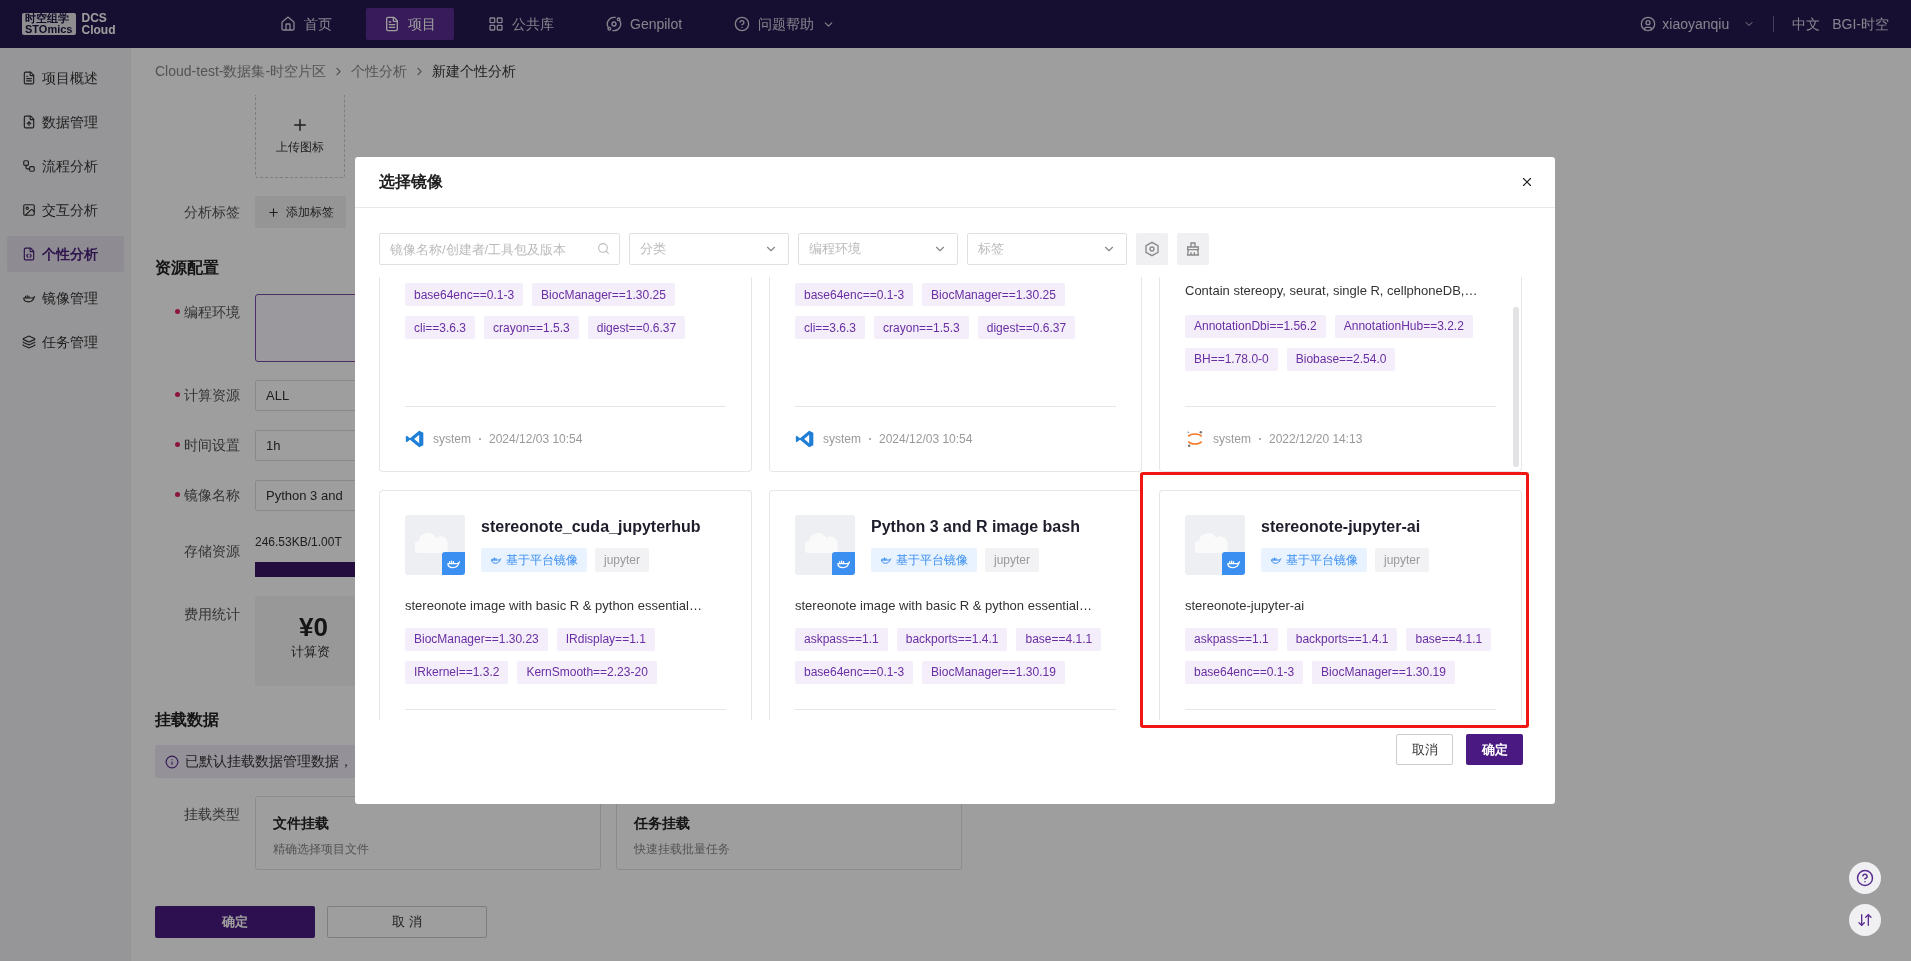  I want to click on notice-text: 已默认挂载数据管理数据，, so click(269, 761).